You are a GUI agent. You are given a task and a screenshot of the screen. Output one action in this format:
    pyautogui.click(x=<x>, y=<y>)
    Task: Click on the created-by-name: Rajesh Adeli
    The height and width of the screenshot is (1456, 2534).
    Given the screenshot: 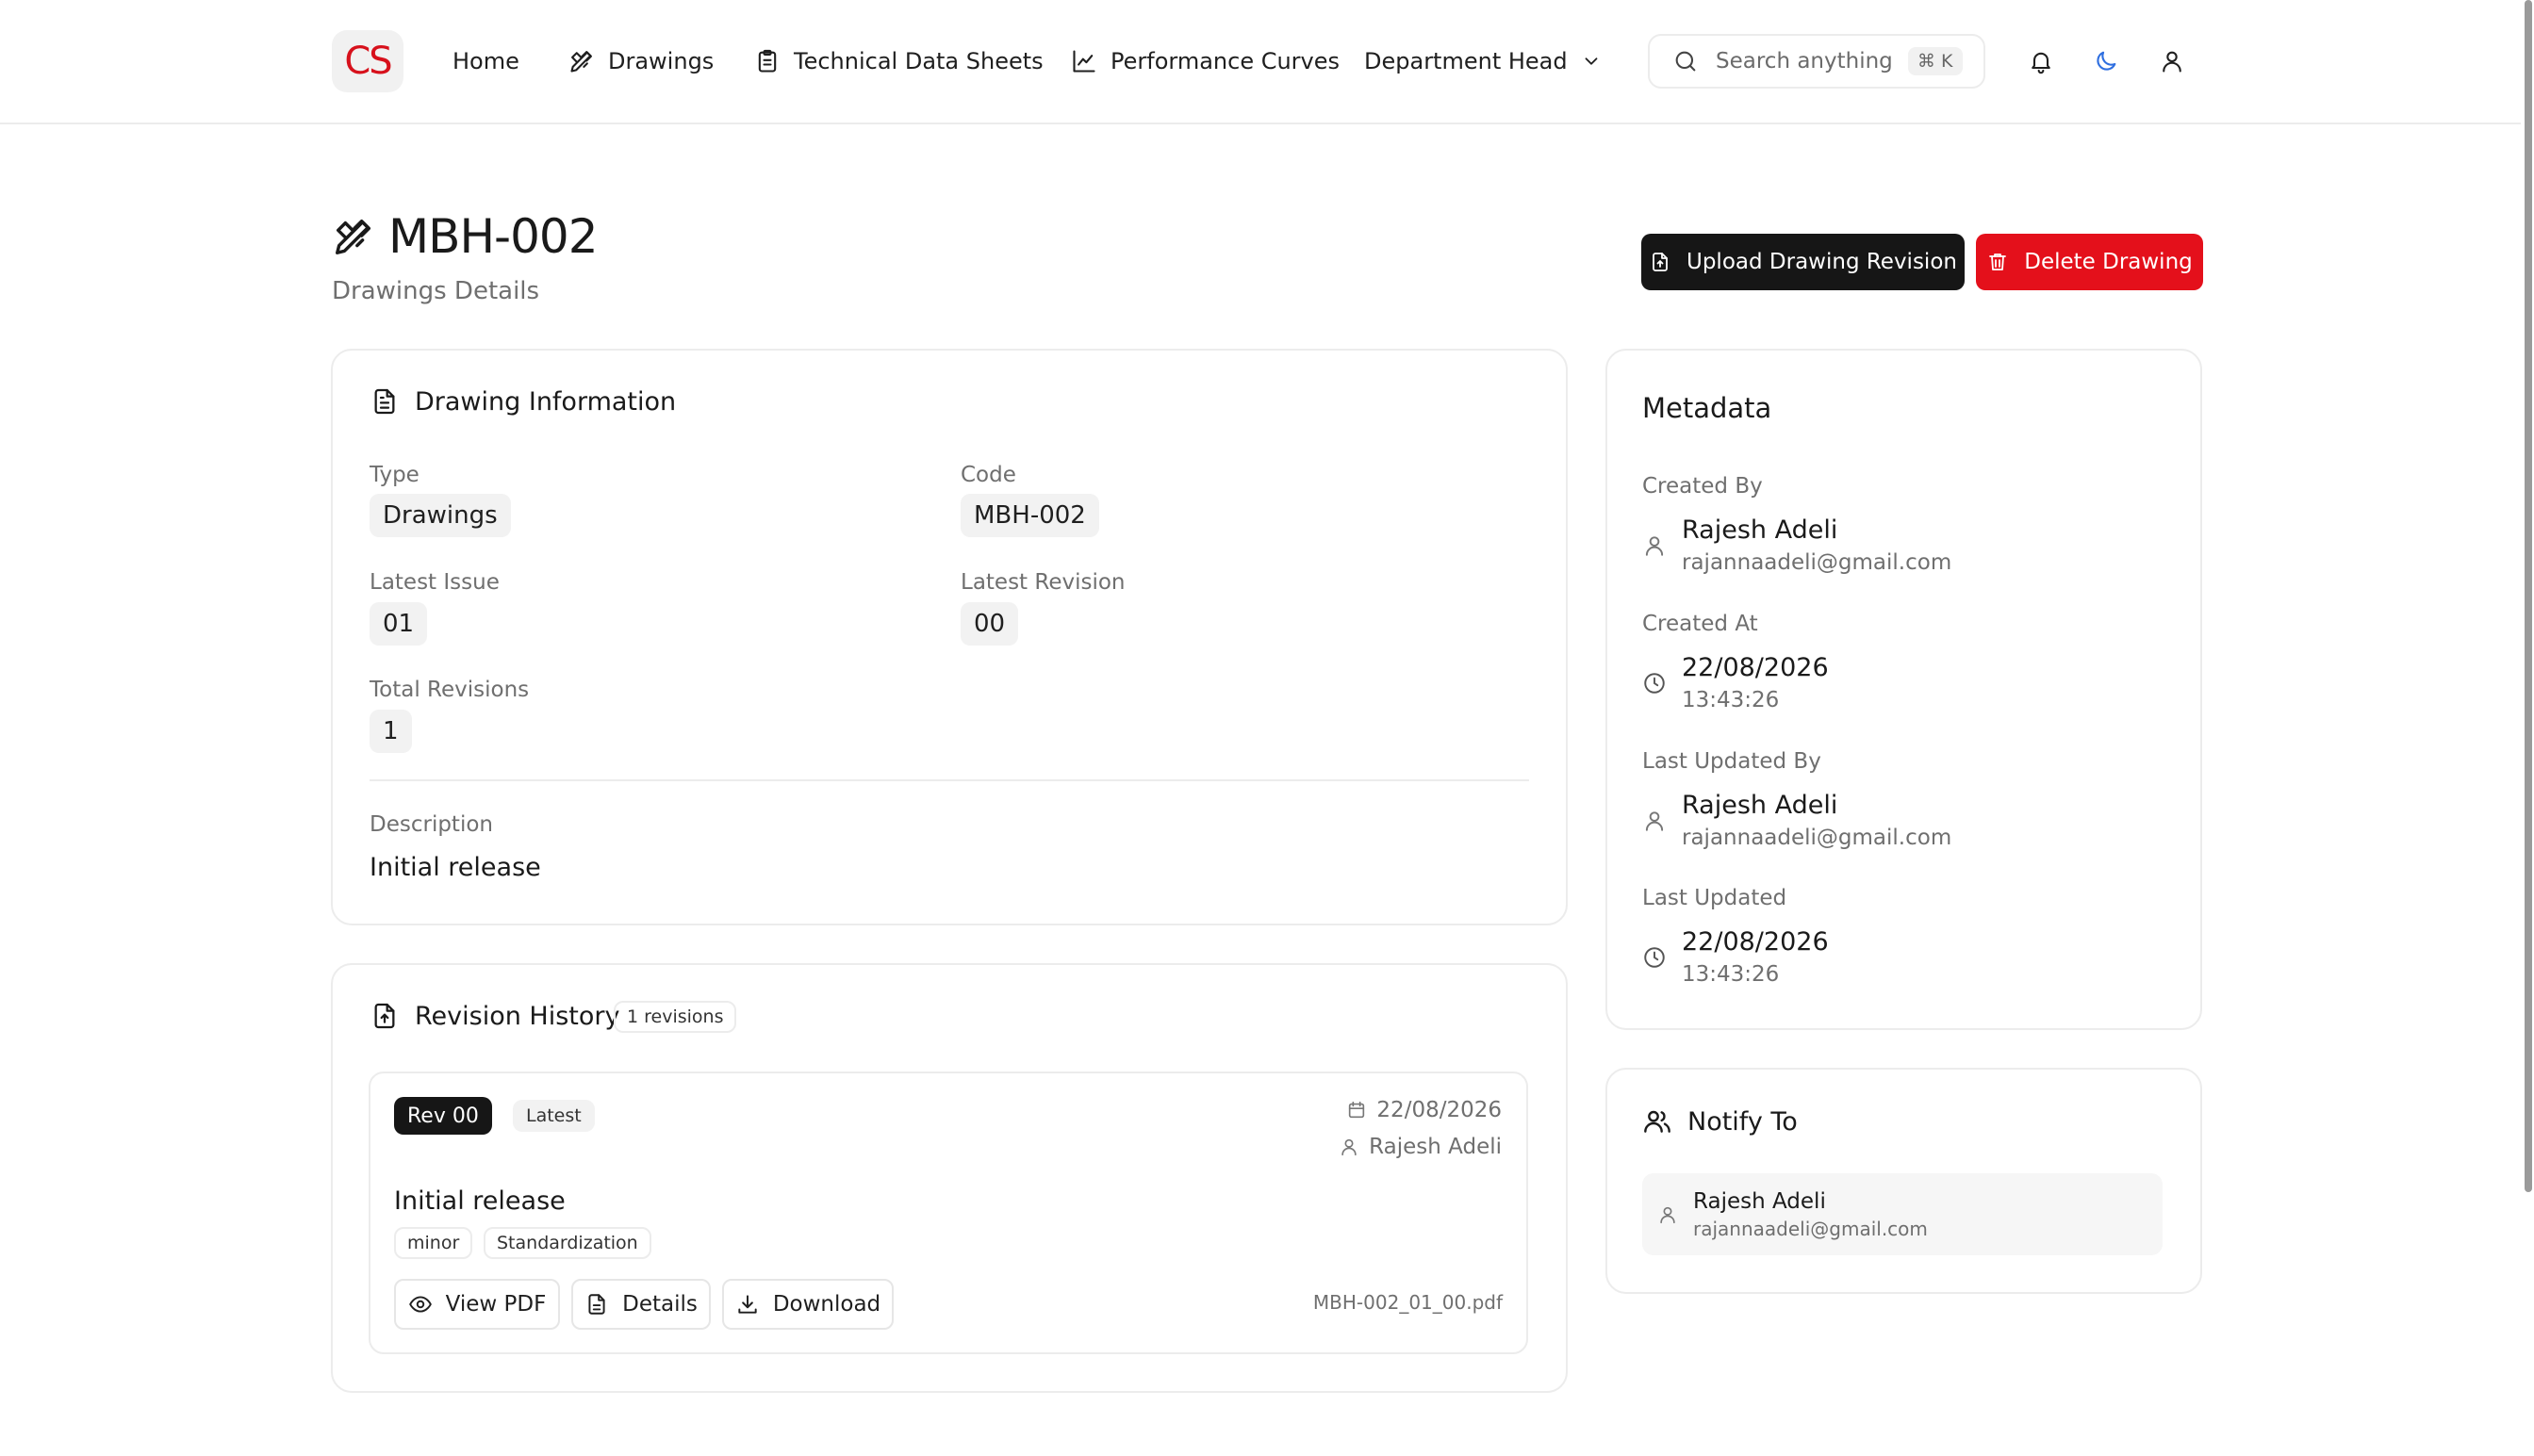 What is the action you would take?
    pyautogui.click(x=1760, y=530)
    